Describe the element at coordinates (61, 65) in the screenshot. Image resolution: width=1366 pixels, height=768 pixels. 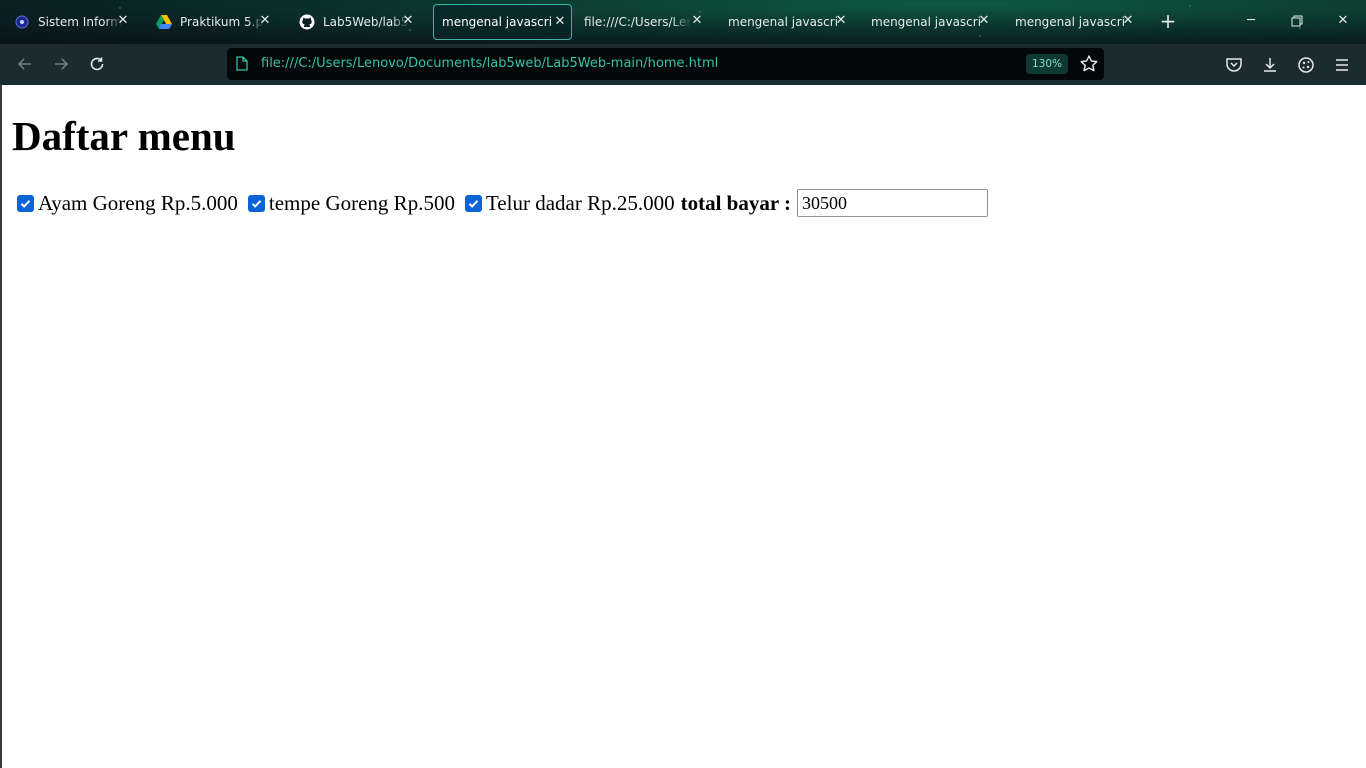
I see `forward-arrow-icon` at that location.